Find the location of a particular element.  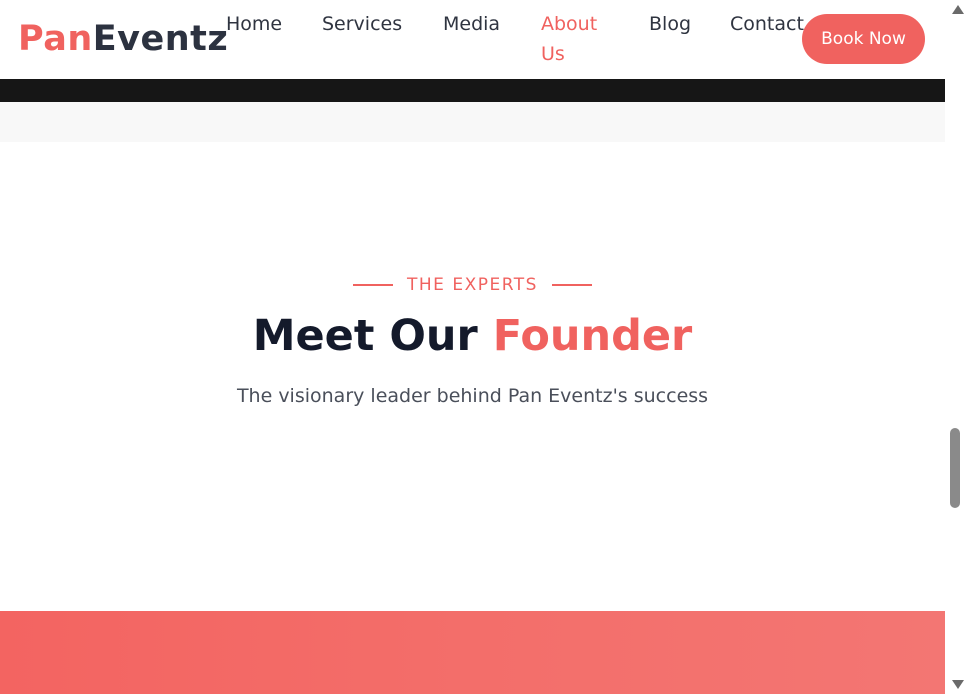

nav-media: Media is located at coordinates (471, 24).